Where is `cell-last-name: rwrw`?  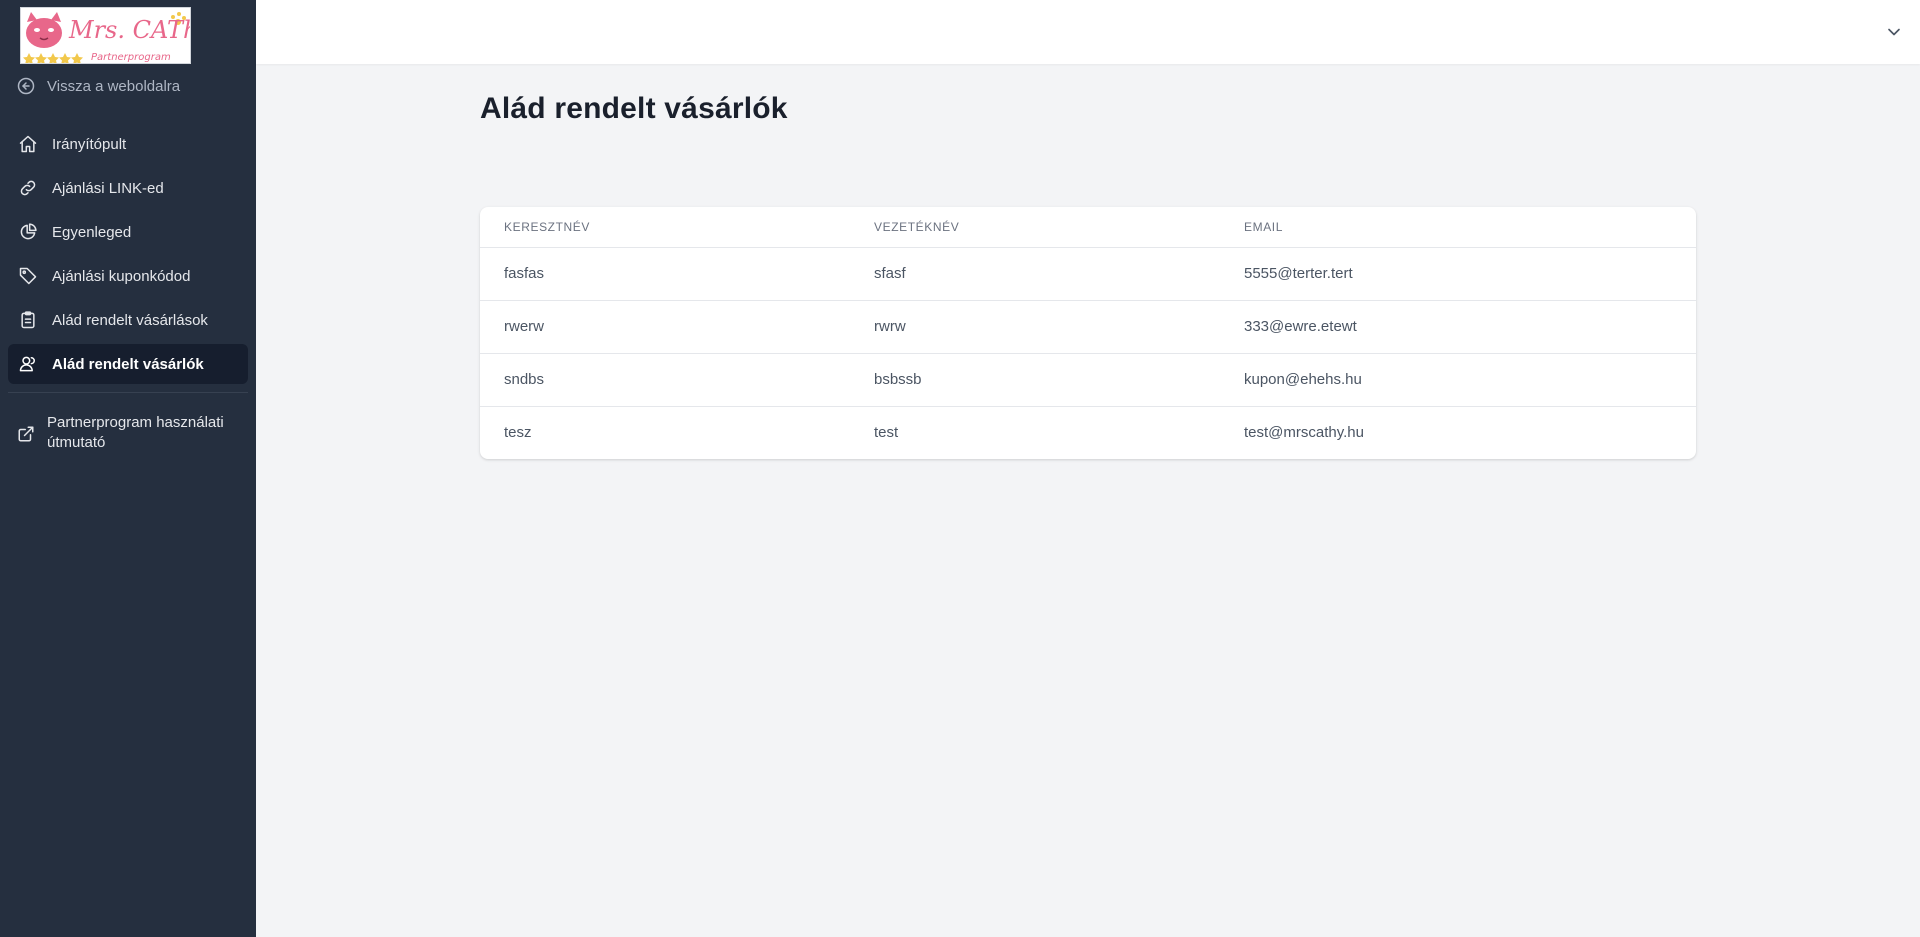 cell-last-name: rwrw is located at coordinates (1035, 327).